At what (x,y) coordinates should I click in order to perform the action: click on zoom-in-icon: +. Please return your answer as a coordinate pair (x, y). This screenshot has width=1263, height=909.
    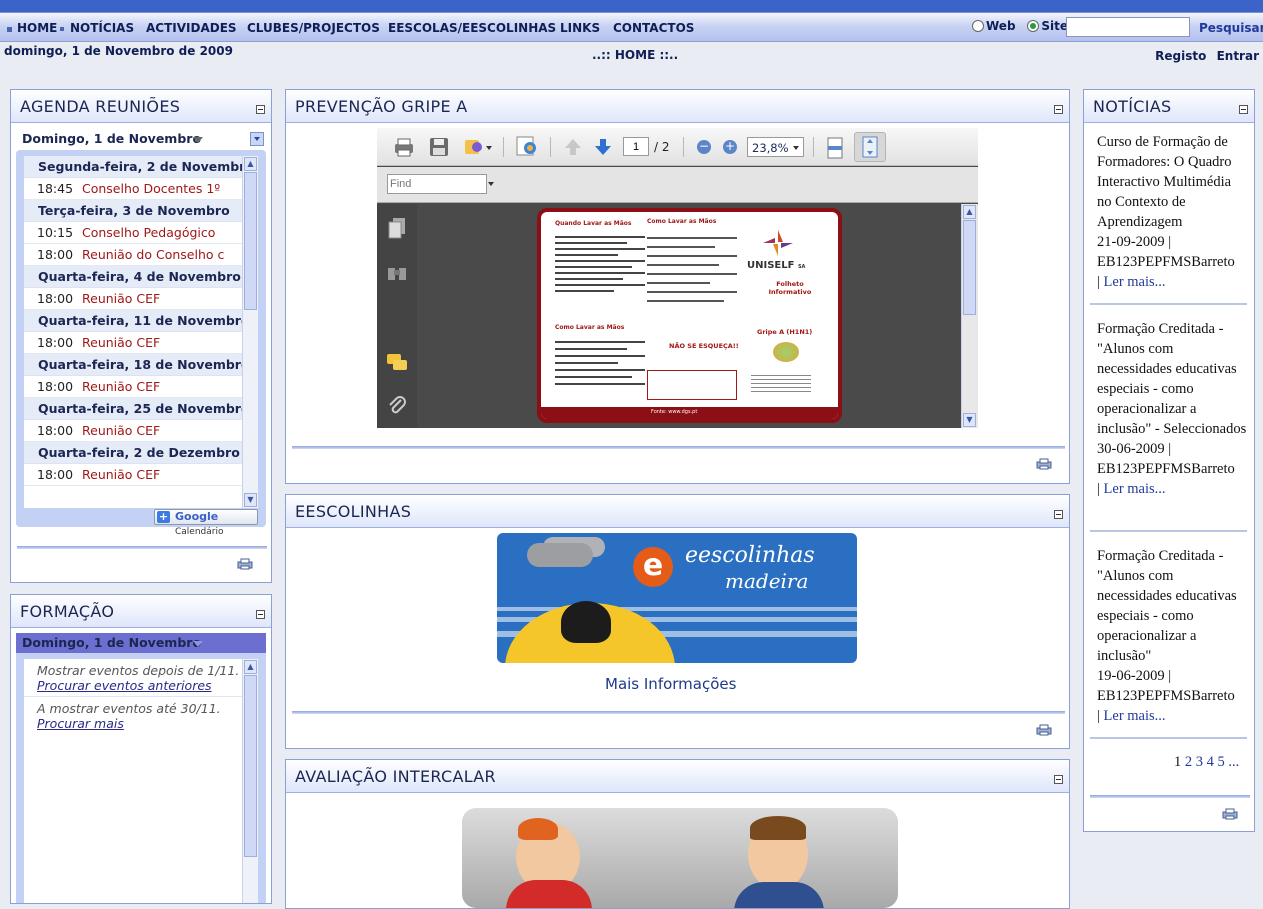
    Looking at the image, I should click on (730, 147).